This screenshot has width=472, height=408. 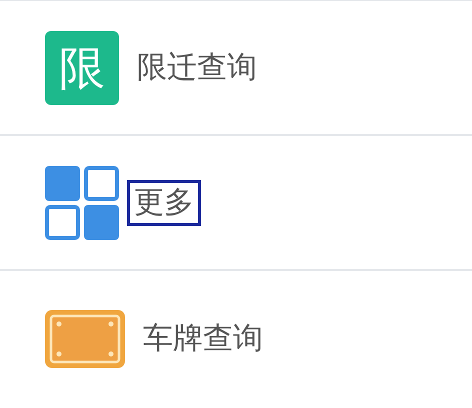 I want to click on menu-item-label: 车牌查询, so click(x=203, y=339).